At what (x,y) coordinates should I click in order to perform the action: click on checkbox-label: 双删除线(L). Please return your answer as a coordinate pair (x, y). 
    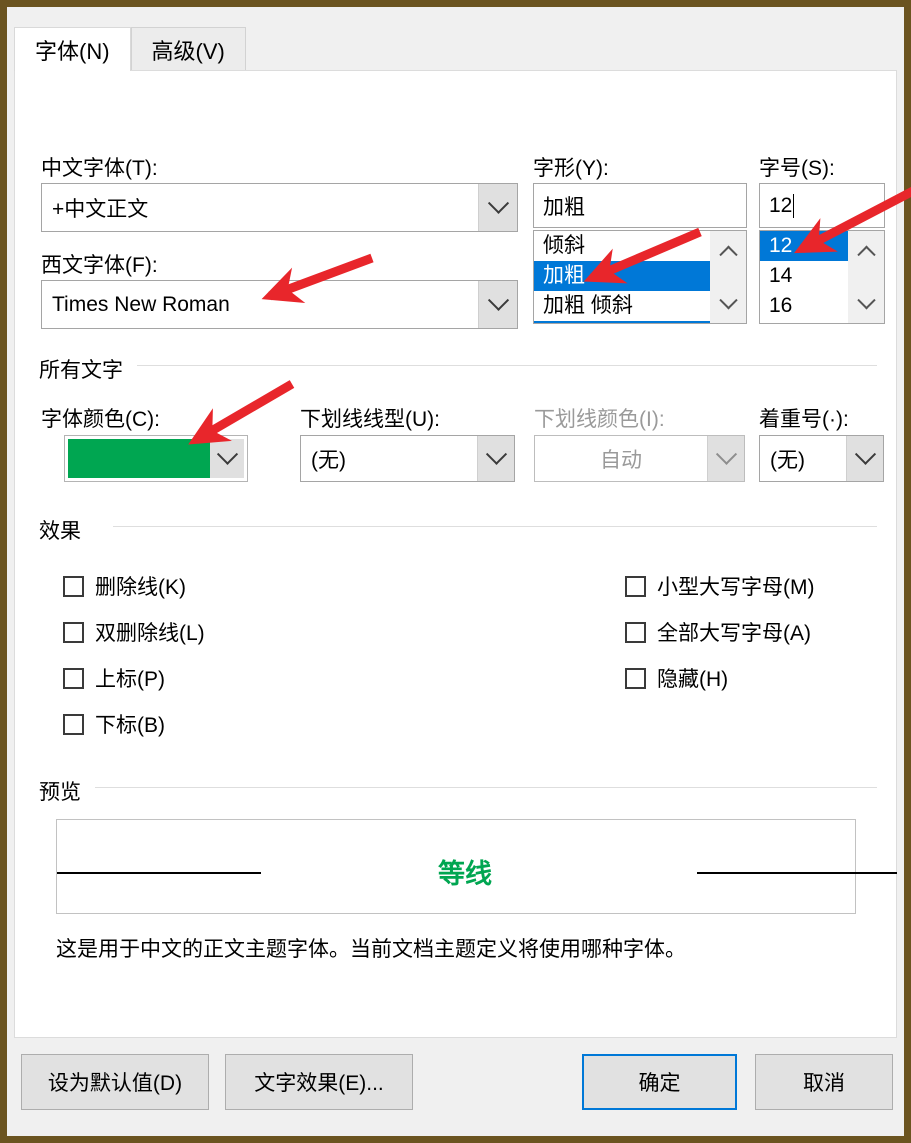
    Looking at the image, I should click on (150, 633).